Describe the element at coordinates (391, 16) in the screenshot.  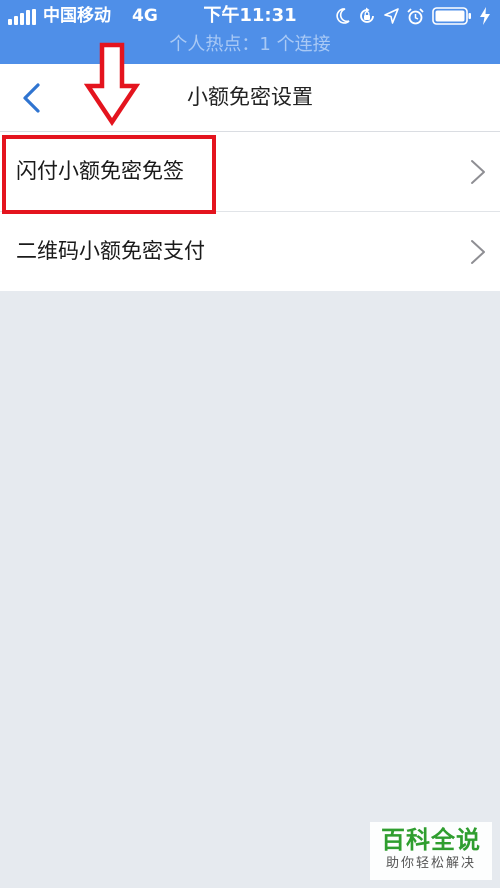
I see `location-icon` at that location.